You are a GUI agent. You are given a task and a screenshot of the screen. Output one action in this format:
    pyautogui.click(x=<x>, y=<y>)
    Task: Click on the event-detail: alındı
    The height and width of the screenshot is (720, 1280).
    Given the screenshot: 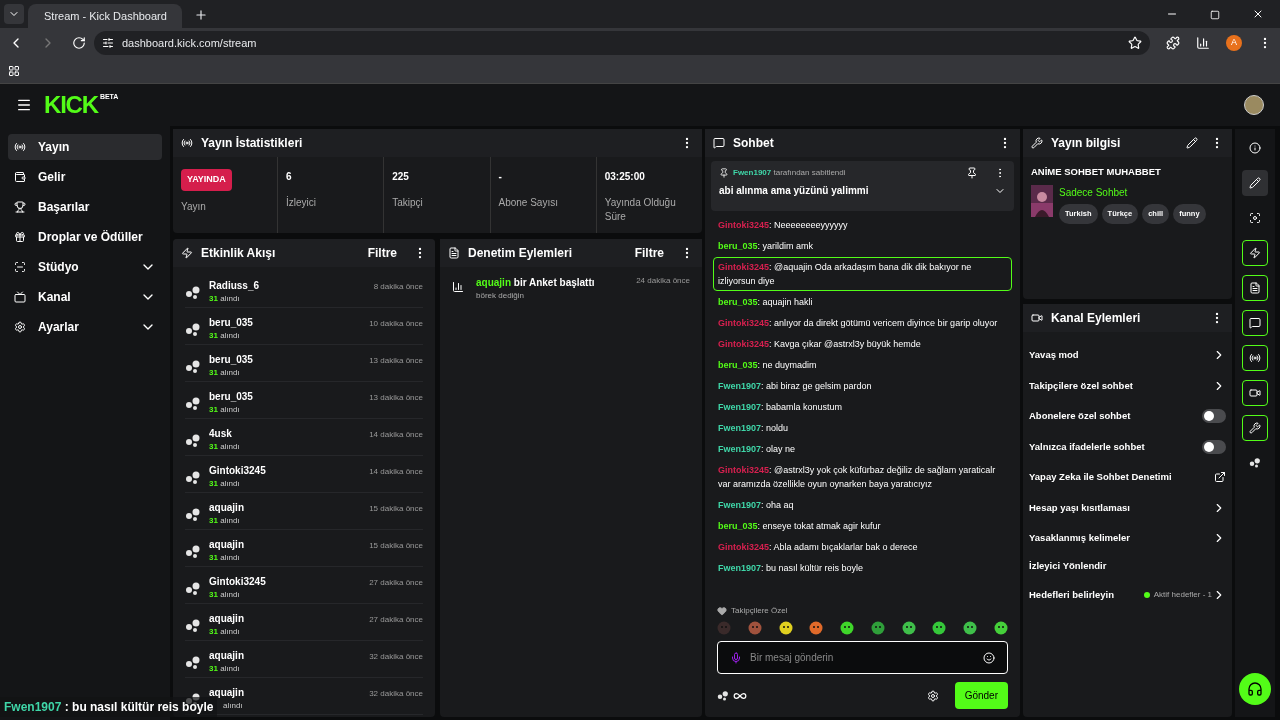 What is the action you would take?
    pyautogui.click(x=233, y=706)
    